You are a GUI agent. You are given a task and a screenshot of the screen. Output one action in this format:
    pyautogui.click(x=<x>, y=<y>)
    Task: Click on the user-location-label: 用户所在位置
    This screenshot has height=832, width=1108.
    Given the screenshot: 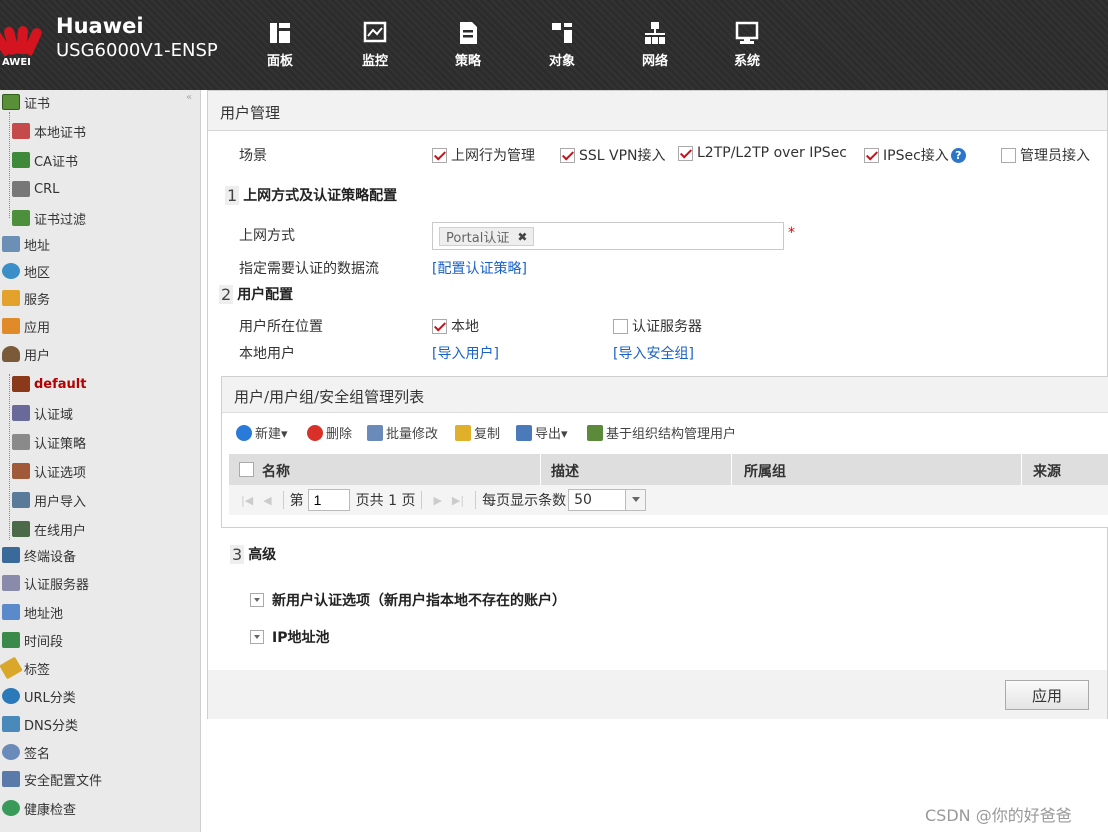 What is the action you would take?
    pyautogui.click(x=281, y=327)
    